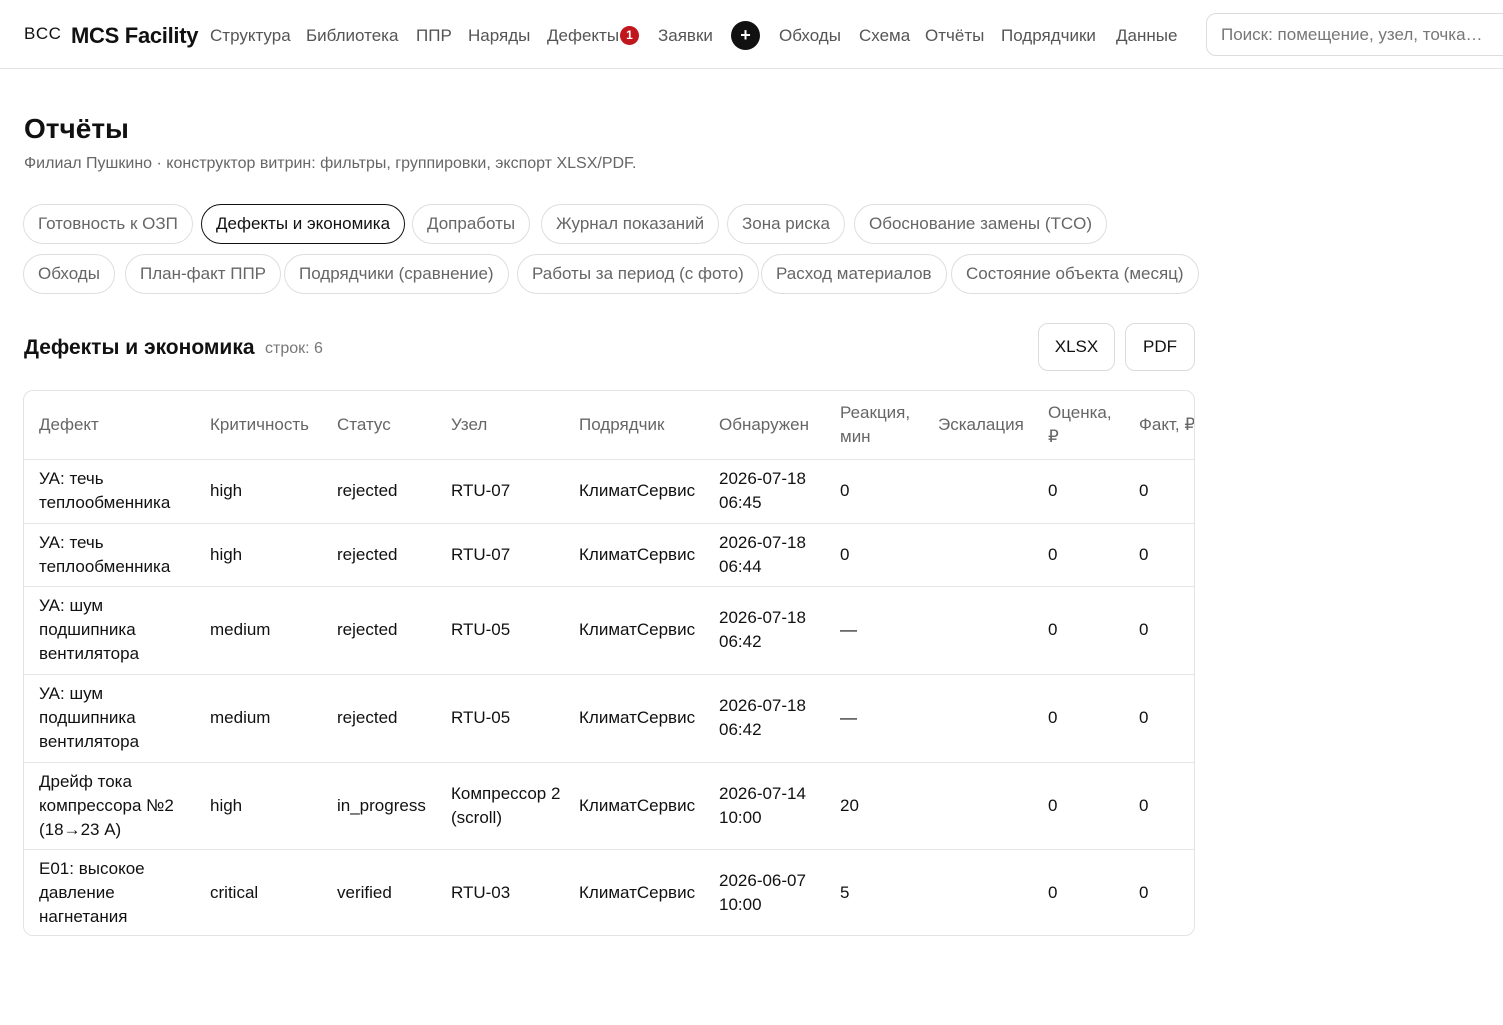 The width and height of the screenshot is (1503, 1025). I want to click on search-input, so click(1354, 34).